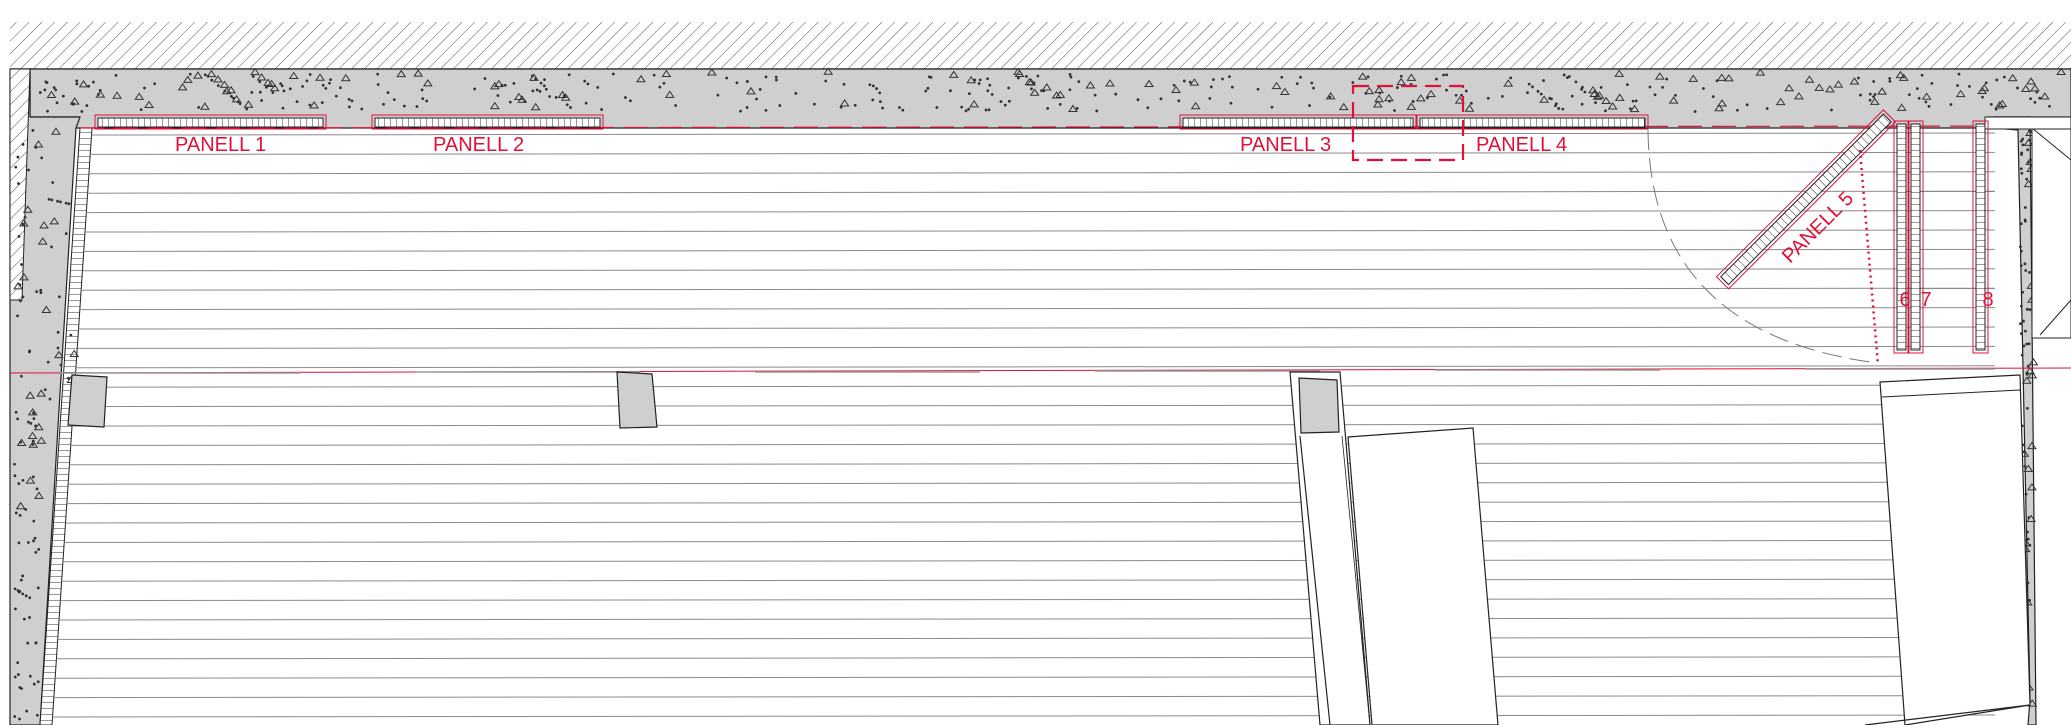  Describe the element at coordinates (1040, 370) in the screenshot. I see `red-reference-line` at that location.